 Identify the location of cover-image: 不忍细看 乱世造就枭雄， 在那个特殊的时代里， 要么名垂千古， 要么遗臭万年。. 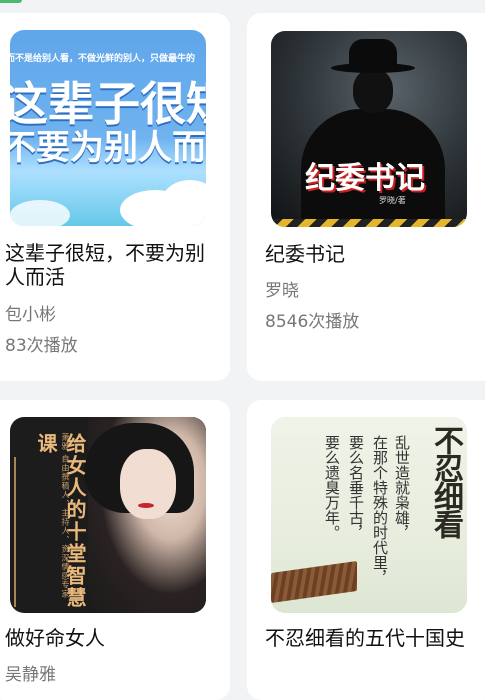
(369, 515).